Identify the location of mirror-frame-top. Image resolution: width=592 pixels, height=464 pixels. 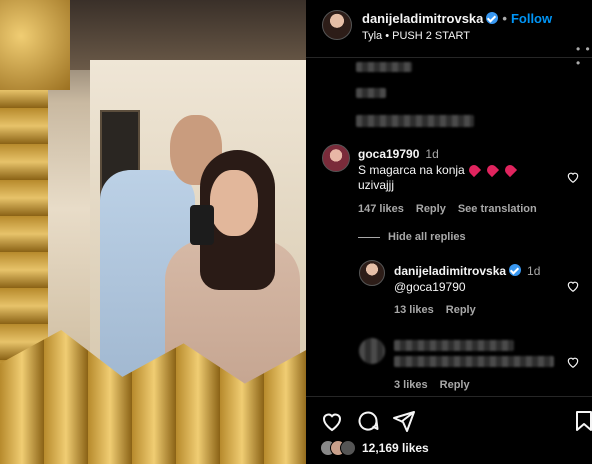
(35, 45).